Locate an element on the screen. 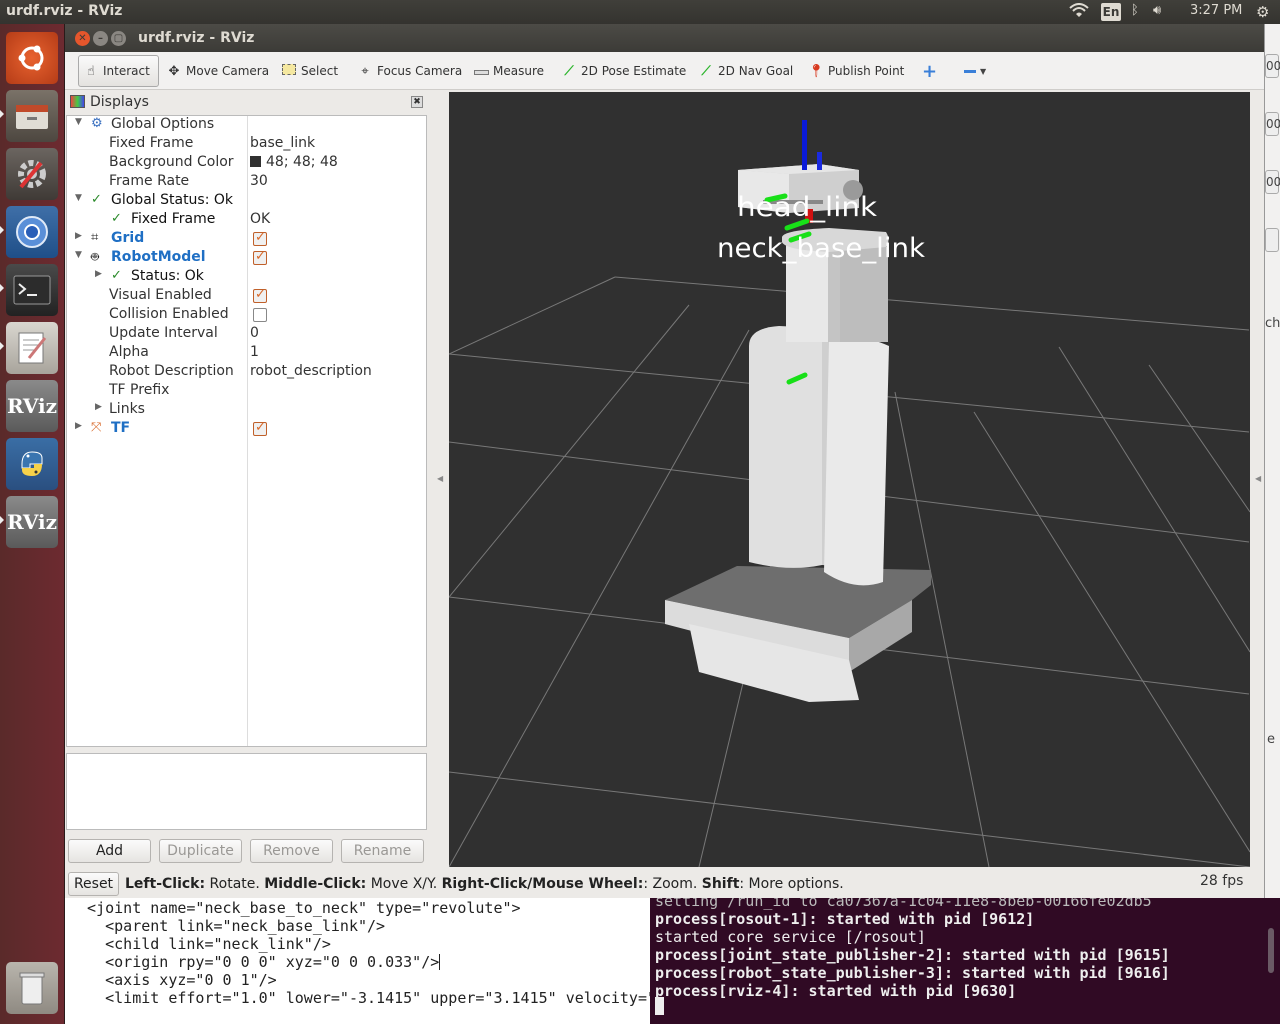 Image resolution: width=1280 pixels, height=1024 pixels. grid-enabled-checkbox is located at coordinates (260, 238).